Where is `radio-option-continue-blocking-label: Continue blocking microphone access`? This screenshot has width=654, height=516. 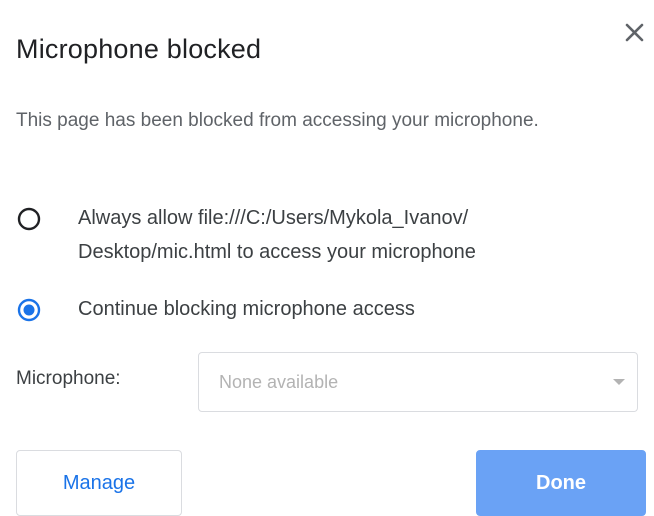
radio-option-continue-blocking-label: Continue blocking microphone access is located at coordinates (246, 309).